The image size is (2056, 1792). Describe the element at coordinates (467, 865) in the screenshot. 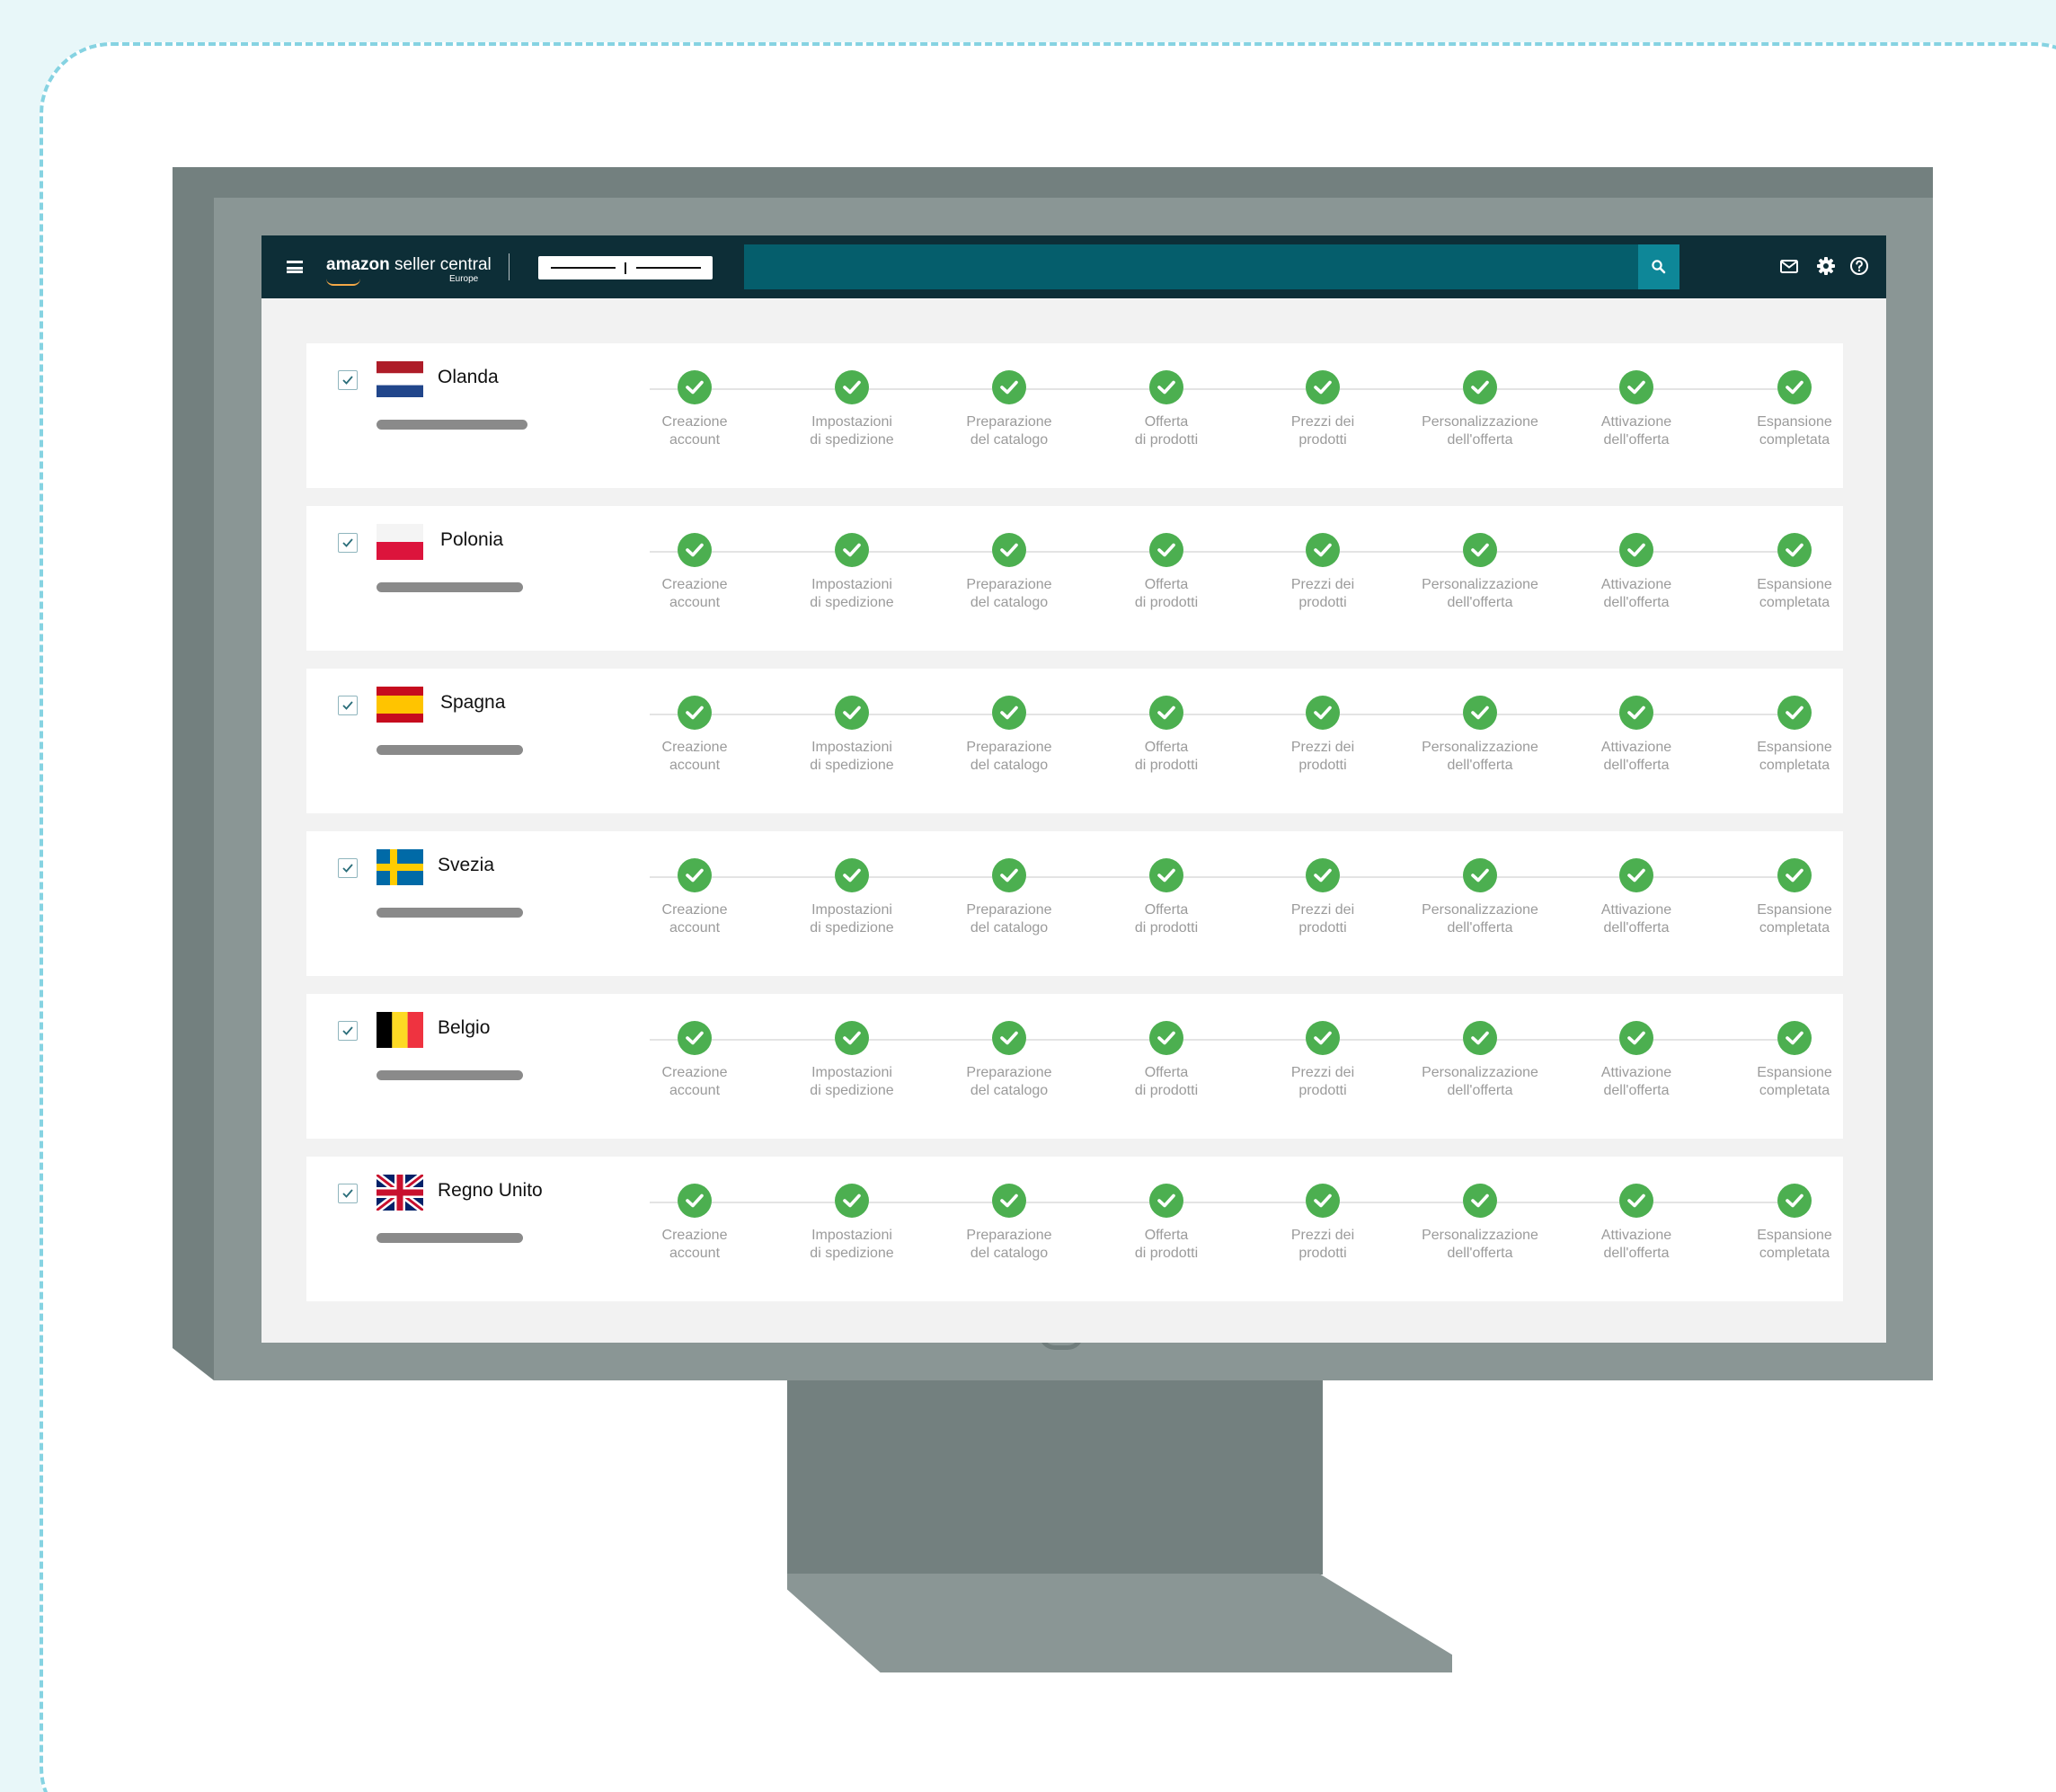

I see `country-name: Svezia` at that location.